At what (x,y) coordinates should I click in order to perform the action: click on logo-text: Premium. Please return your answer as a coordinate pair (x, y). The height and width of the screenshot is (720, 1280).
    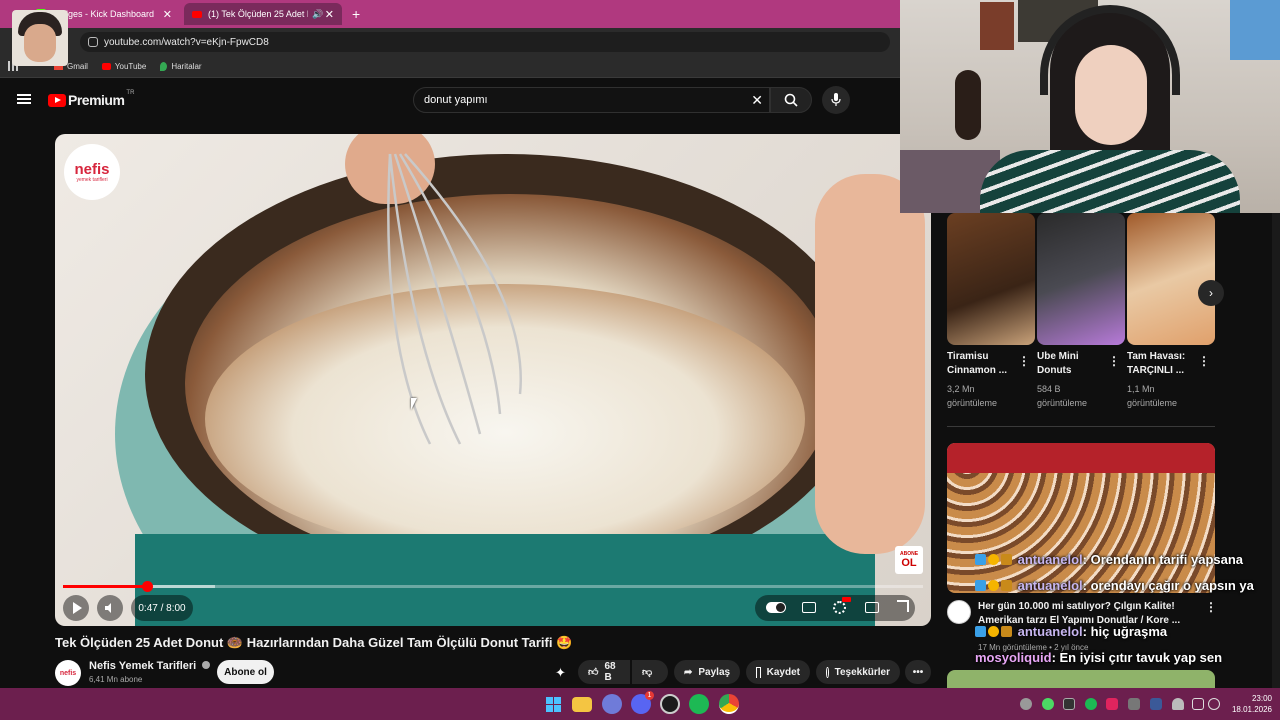
    Looking at the image, I should click on (96, 100).